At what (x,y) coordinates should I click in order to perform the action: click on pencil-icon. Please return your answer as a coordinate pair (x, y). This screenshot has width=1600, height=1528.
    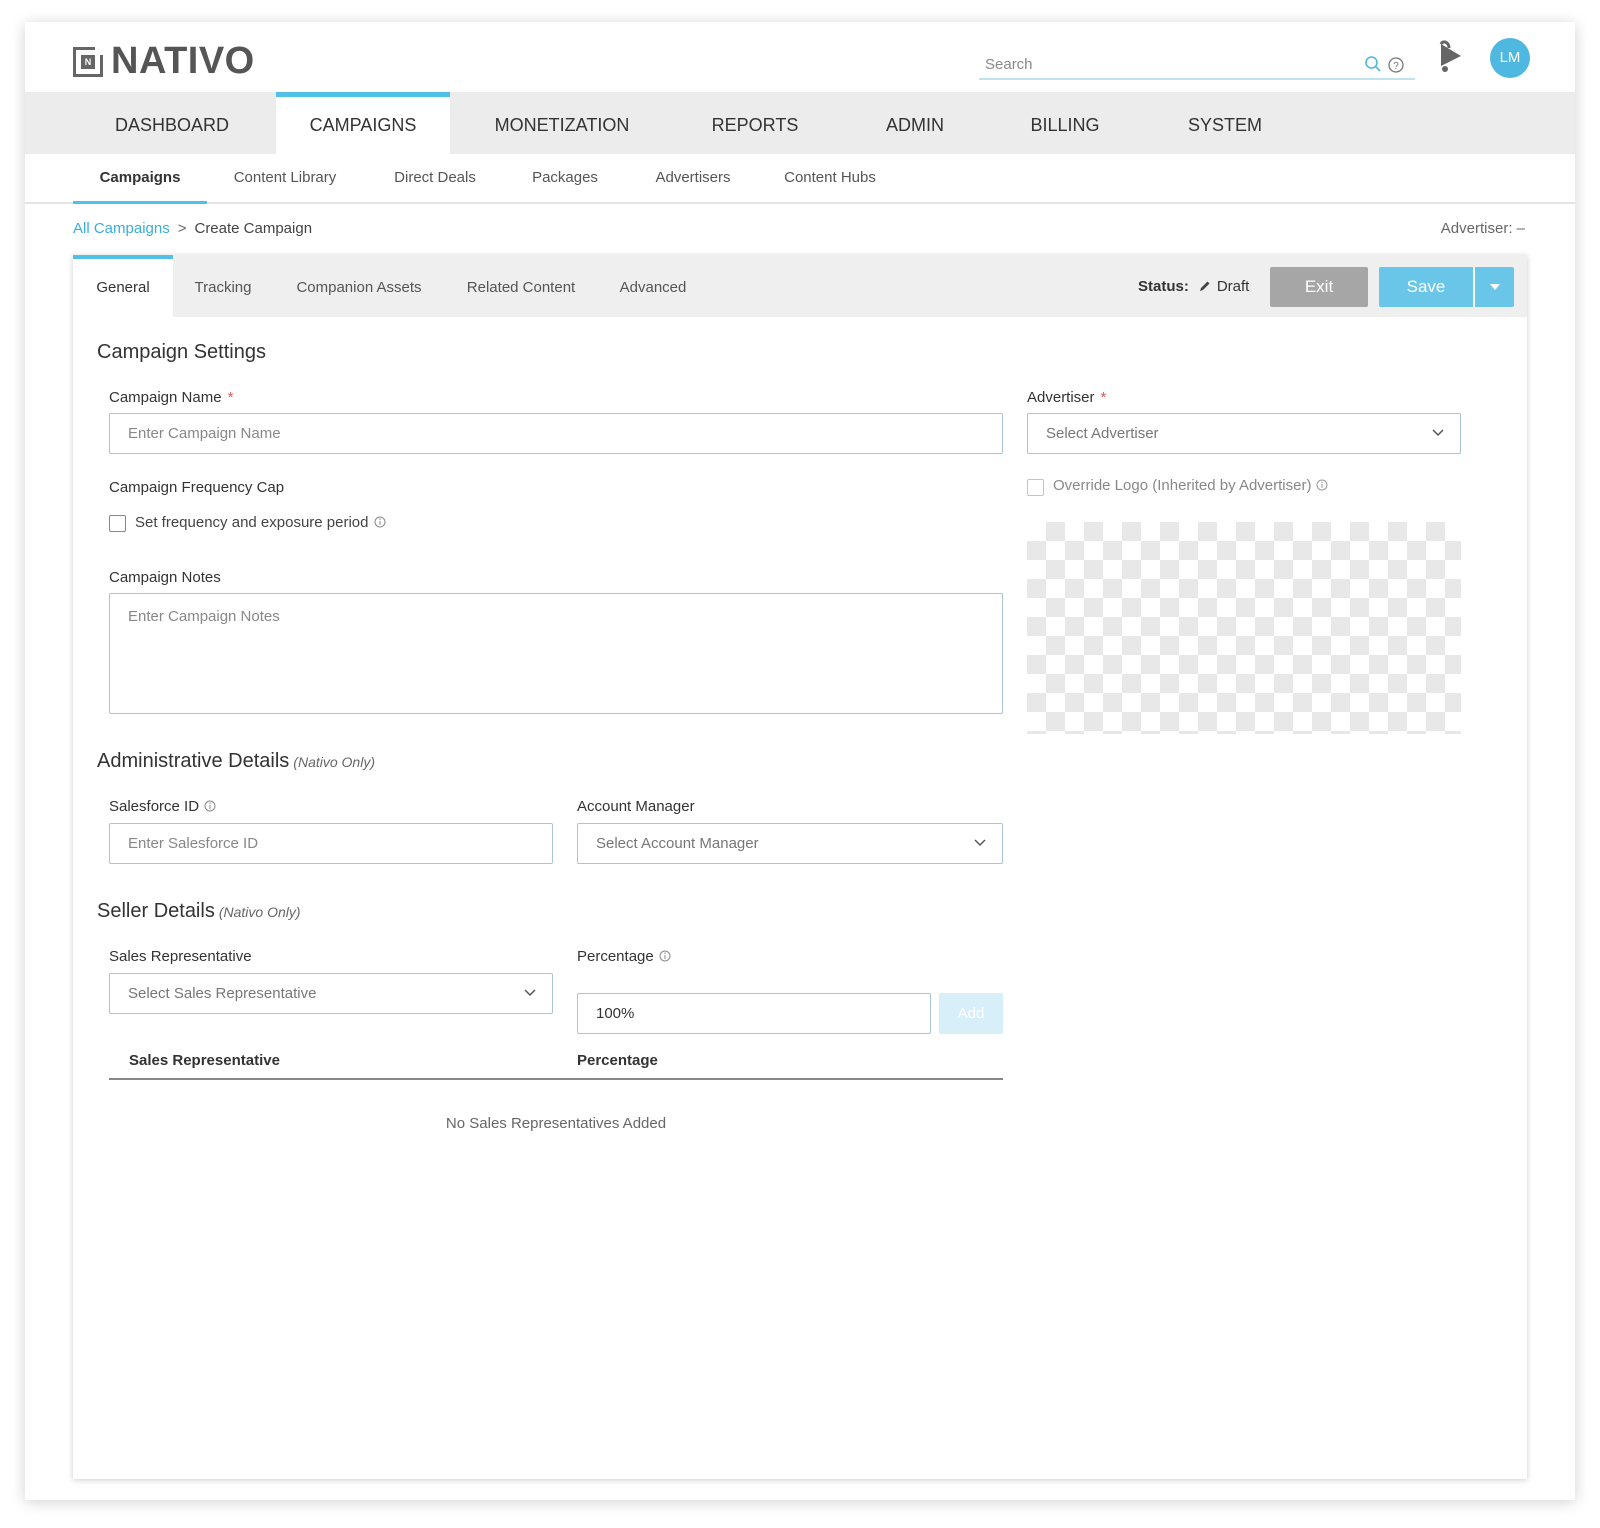
    Looking at the image, I should click on (1205, 286).